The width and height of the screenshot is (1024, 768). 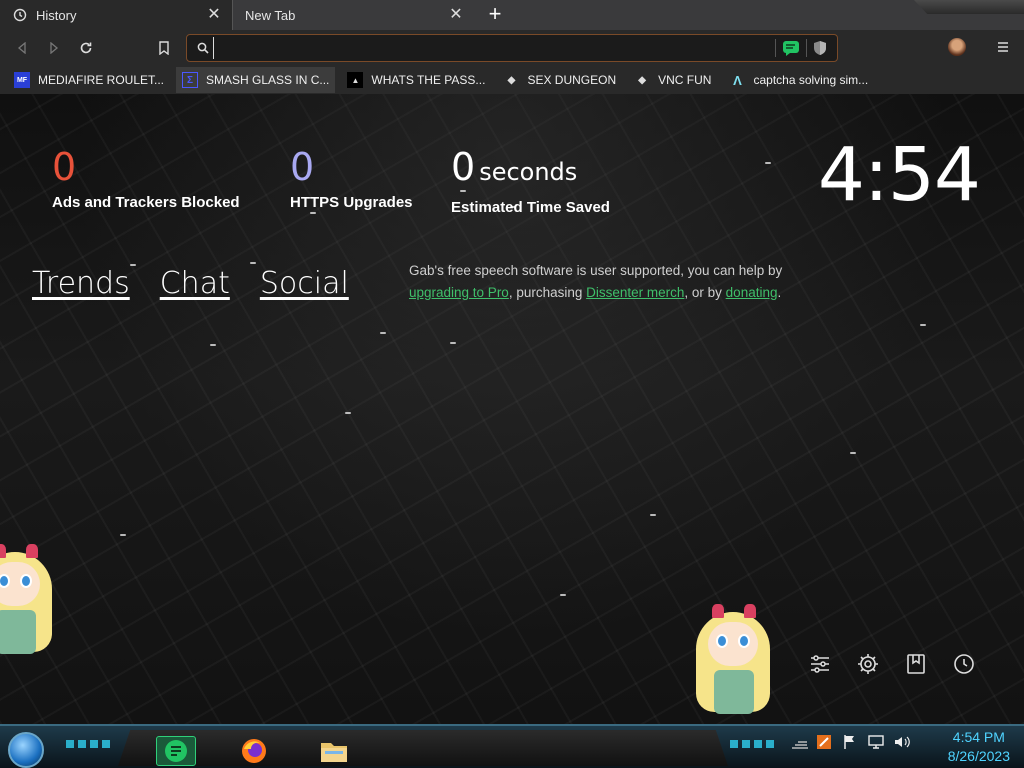 I want to click on ads-blocked-count: 0, so click(x=64, y=167).